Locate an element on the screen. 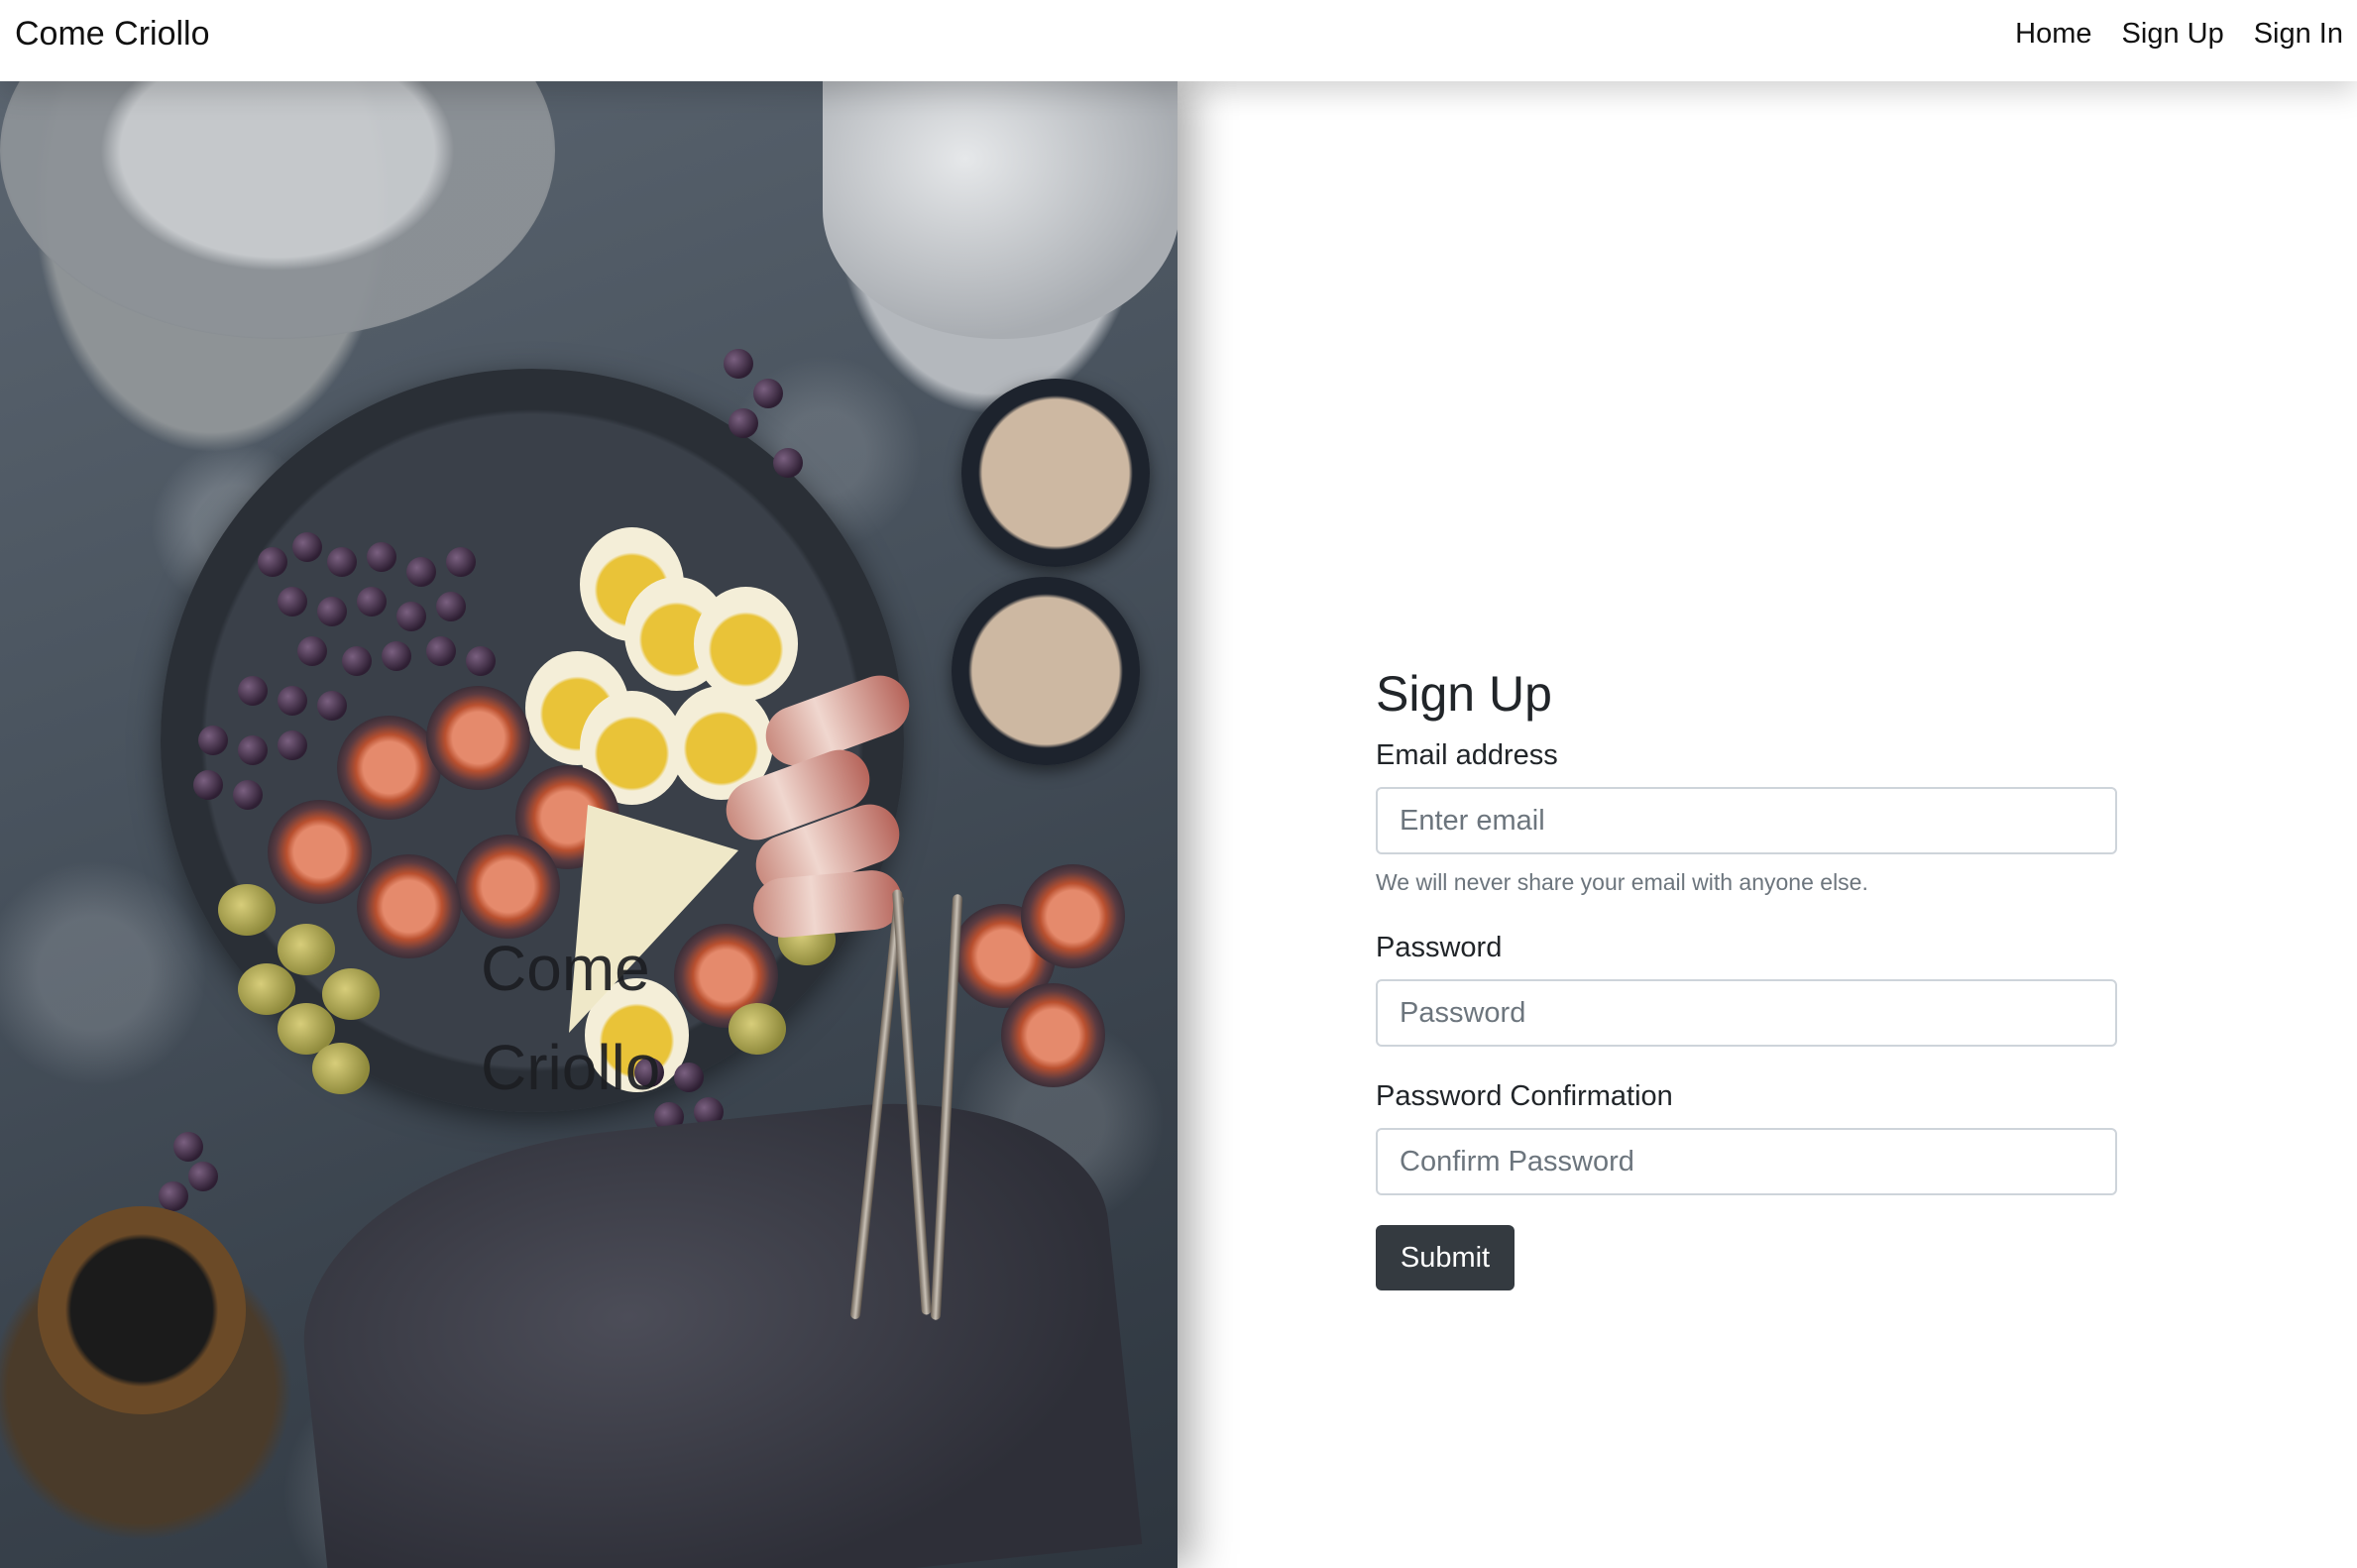  hero-title-line: Criollo is located at coordinates (571, 1067).